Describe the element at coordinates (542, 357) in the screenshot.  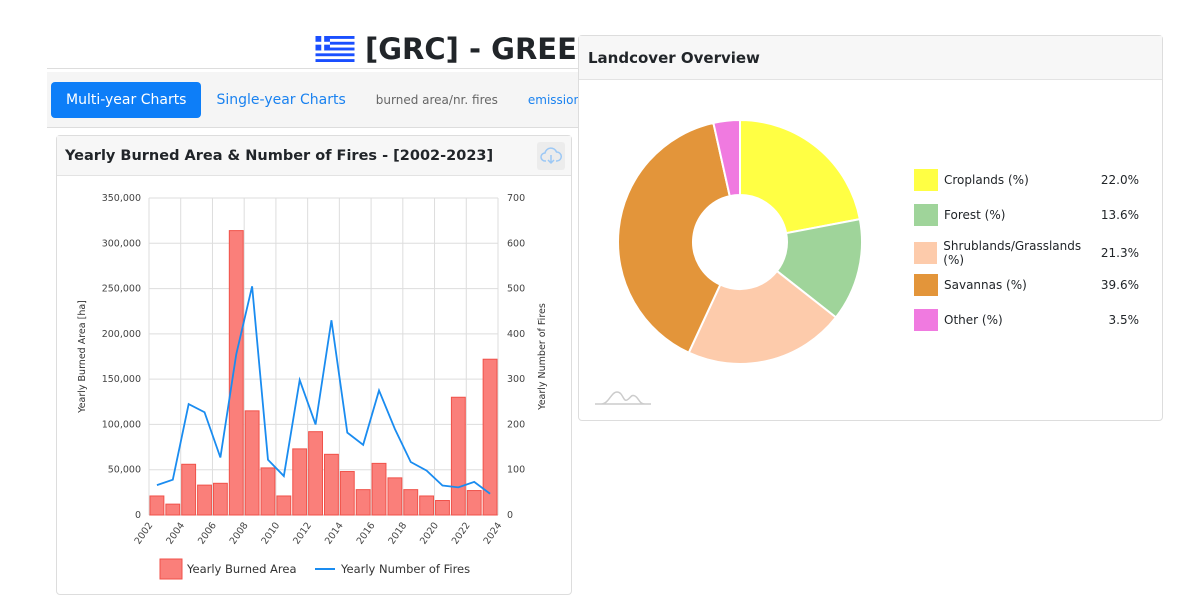
I see `y2-axis-label: Yearly Number of Fires` at that location.